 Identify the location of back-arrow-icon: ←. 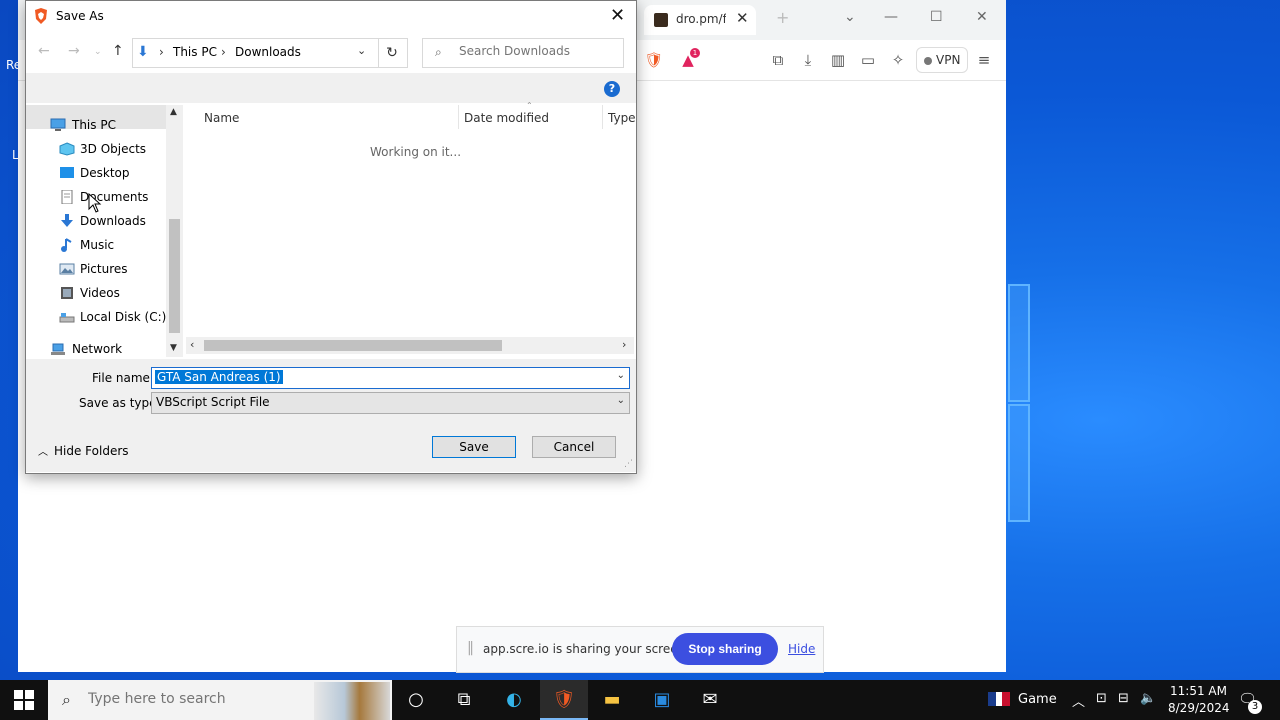
(44, 51).